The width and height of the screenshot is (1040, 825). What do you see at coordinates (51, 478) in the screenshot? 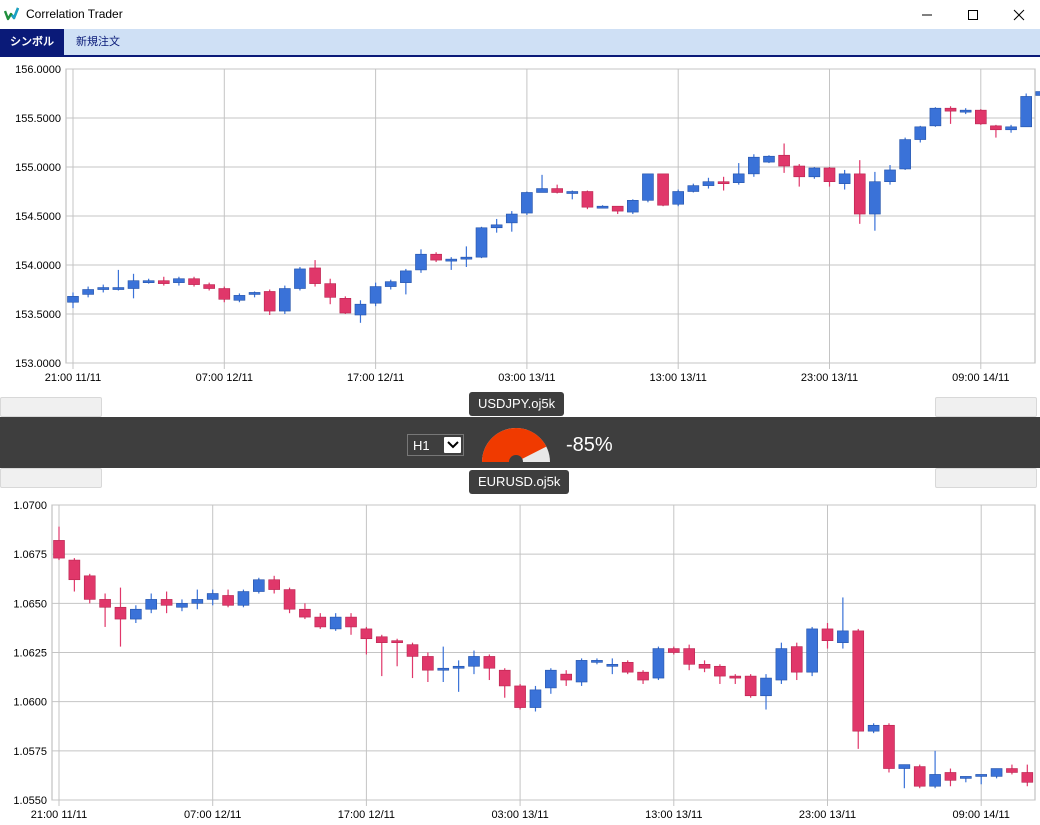
I see `left-bottom-button` at bounding box center [51, 478].